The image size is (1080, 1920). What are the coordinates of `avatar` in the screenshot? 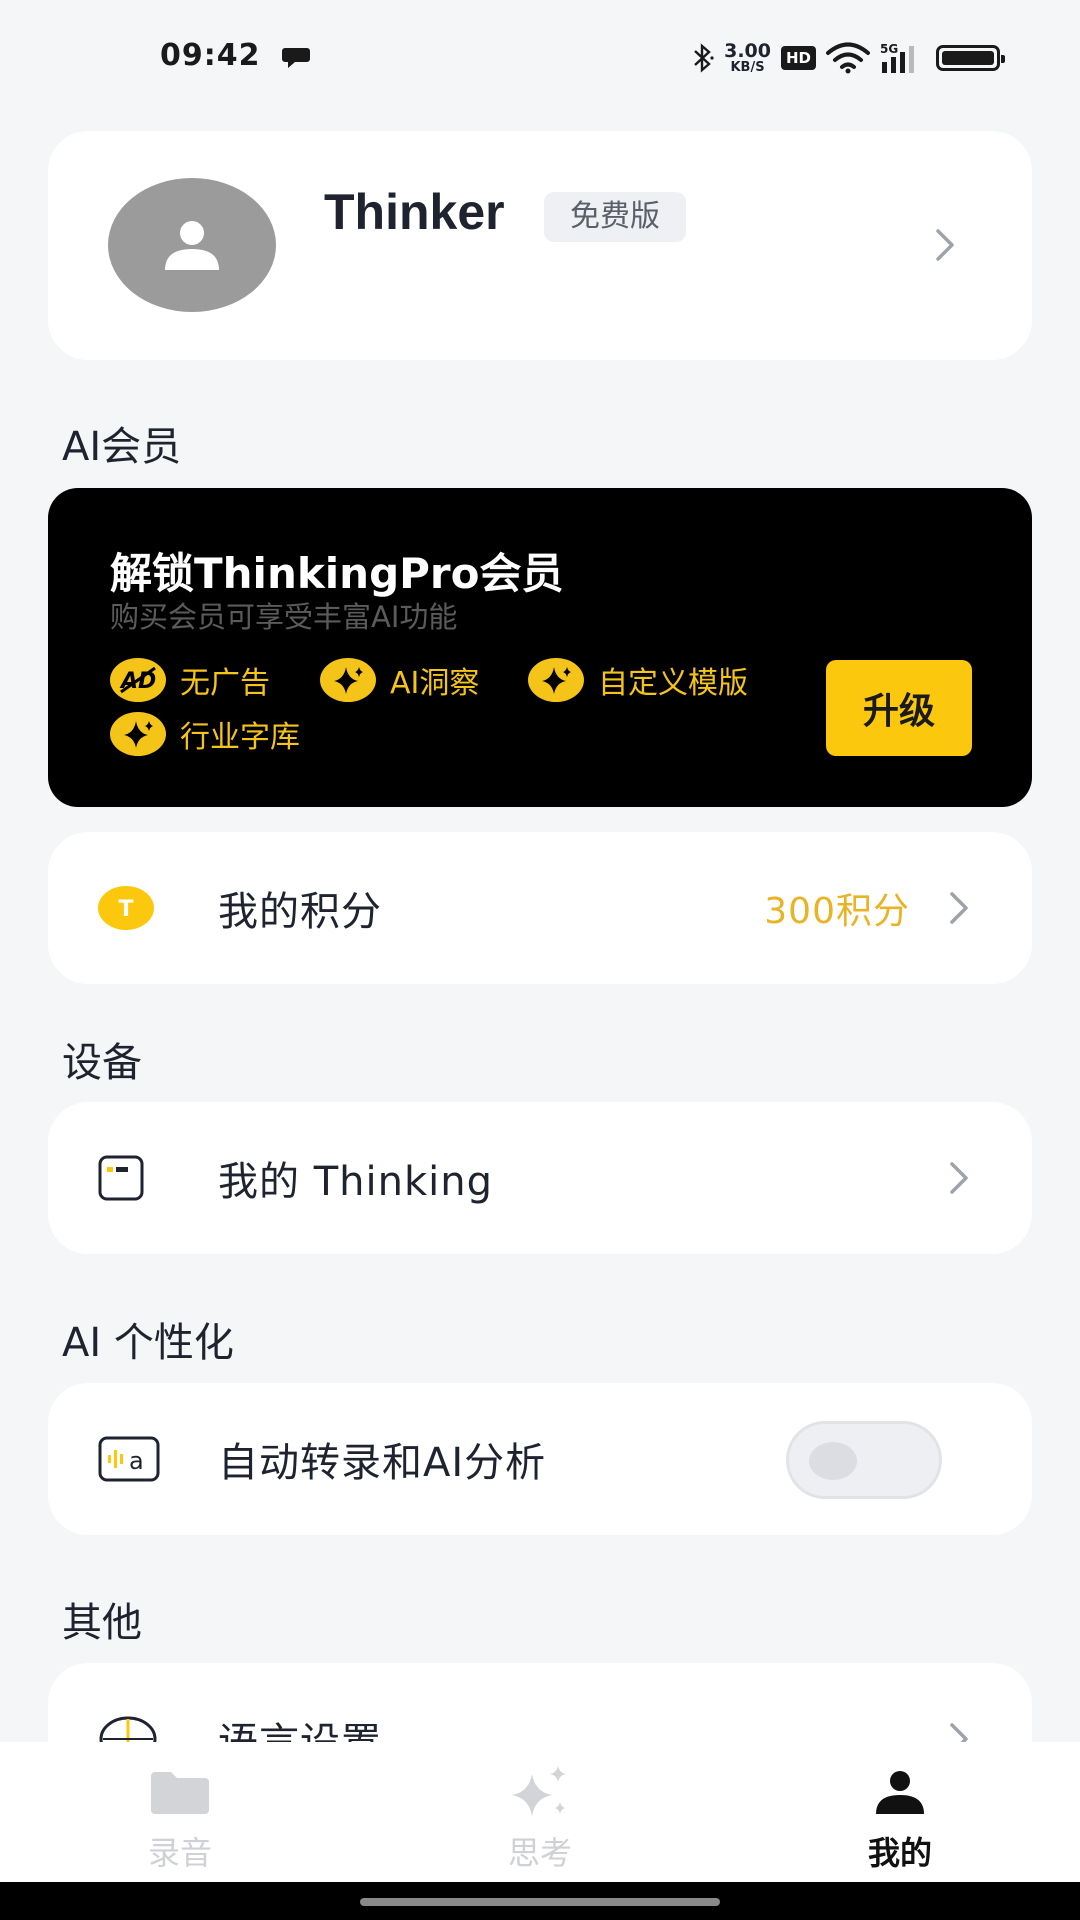 It's located at (192, 245).